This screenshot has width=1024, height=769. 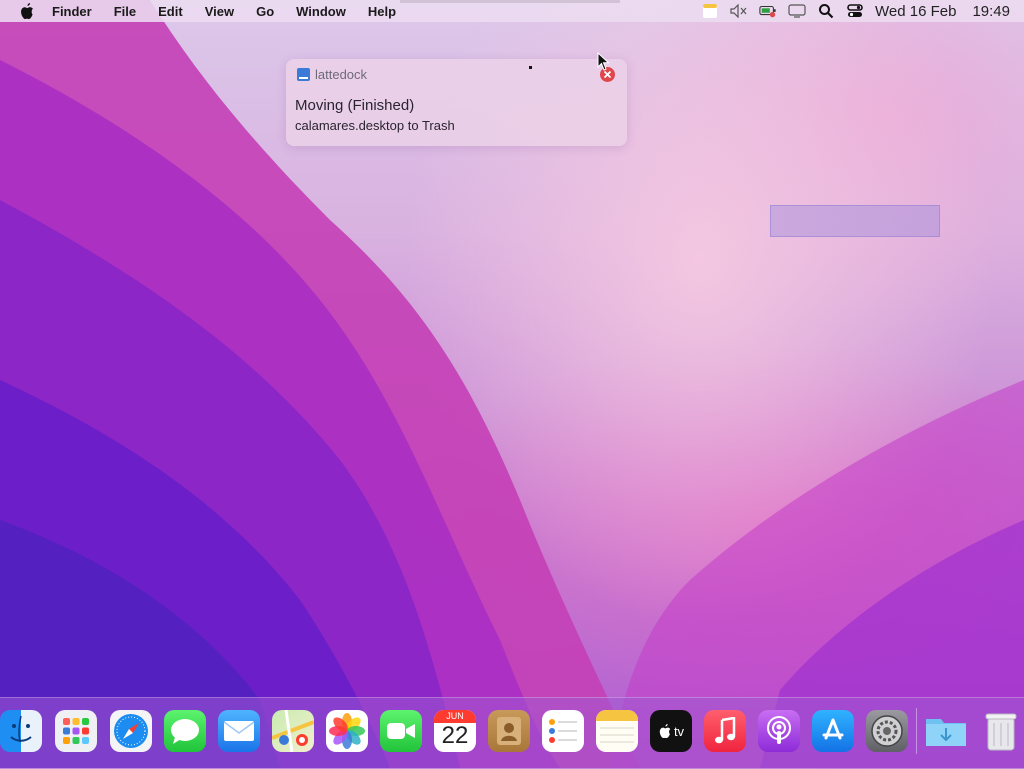 I want to click on reminders-icon, so click(x=563, y=731).